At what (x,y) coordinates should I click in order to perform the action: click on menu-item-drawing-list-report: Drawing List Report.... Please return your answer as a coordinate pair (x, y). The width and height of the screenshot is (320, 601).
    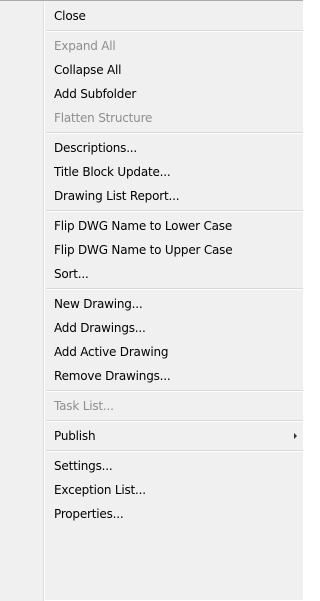
    Looking at the image, I should click on (151, 196).